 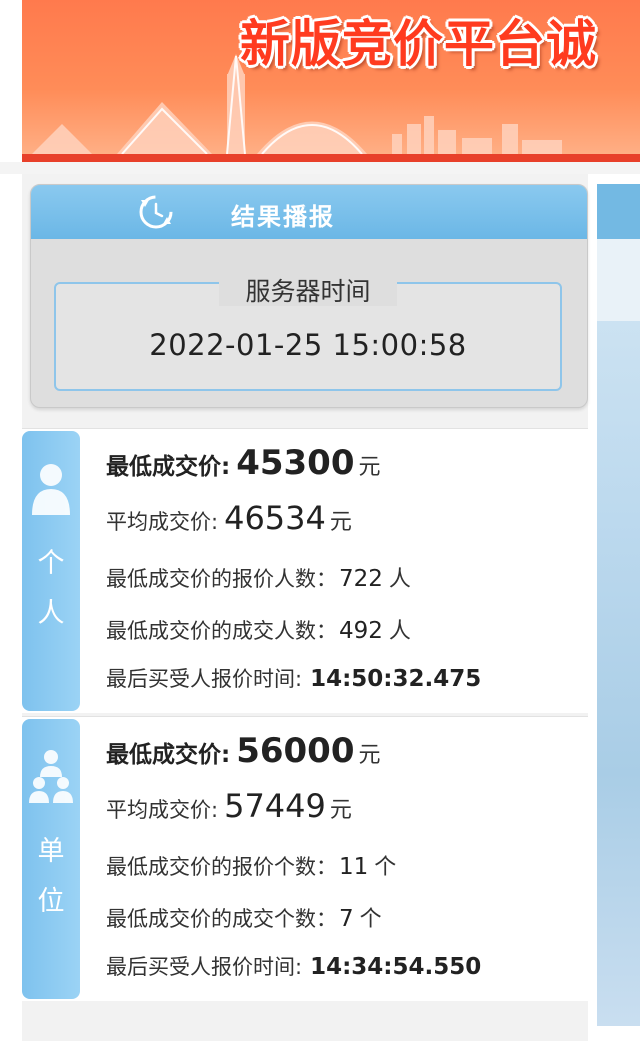 I want to click on lowest-bid-count-label: 最低成交价的报价人数：, so click(x=221, y=579).